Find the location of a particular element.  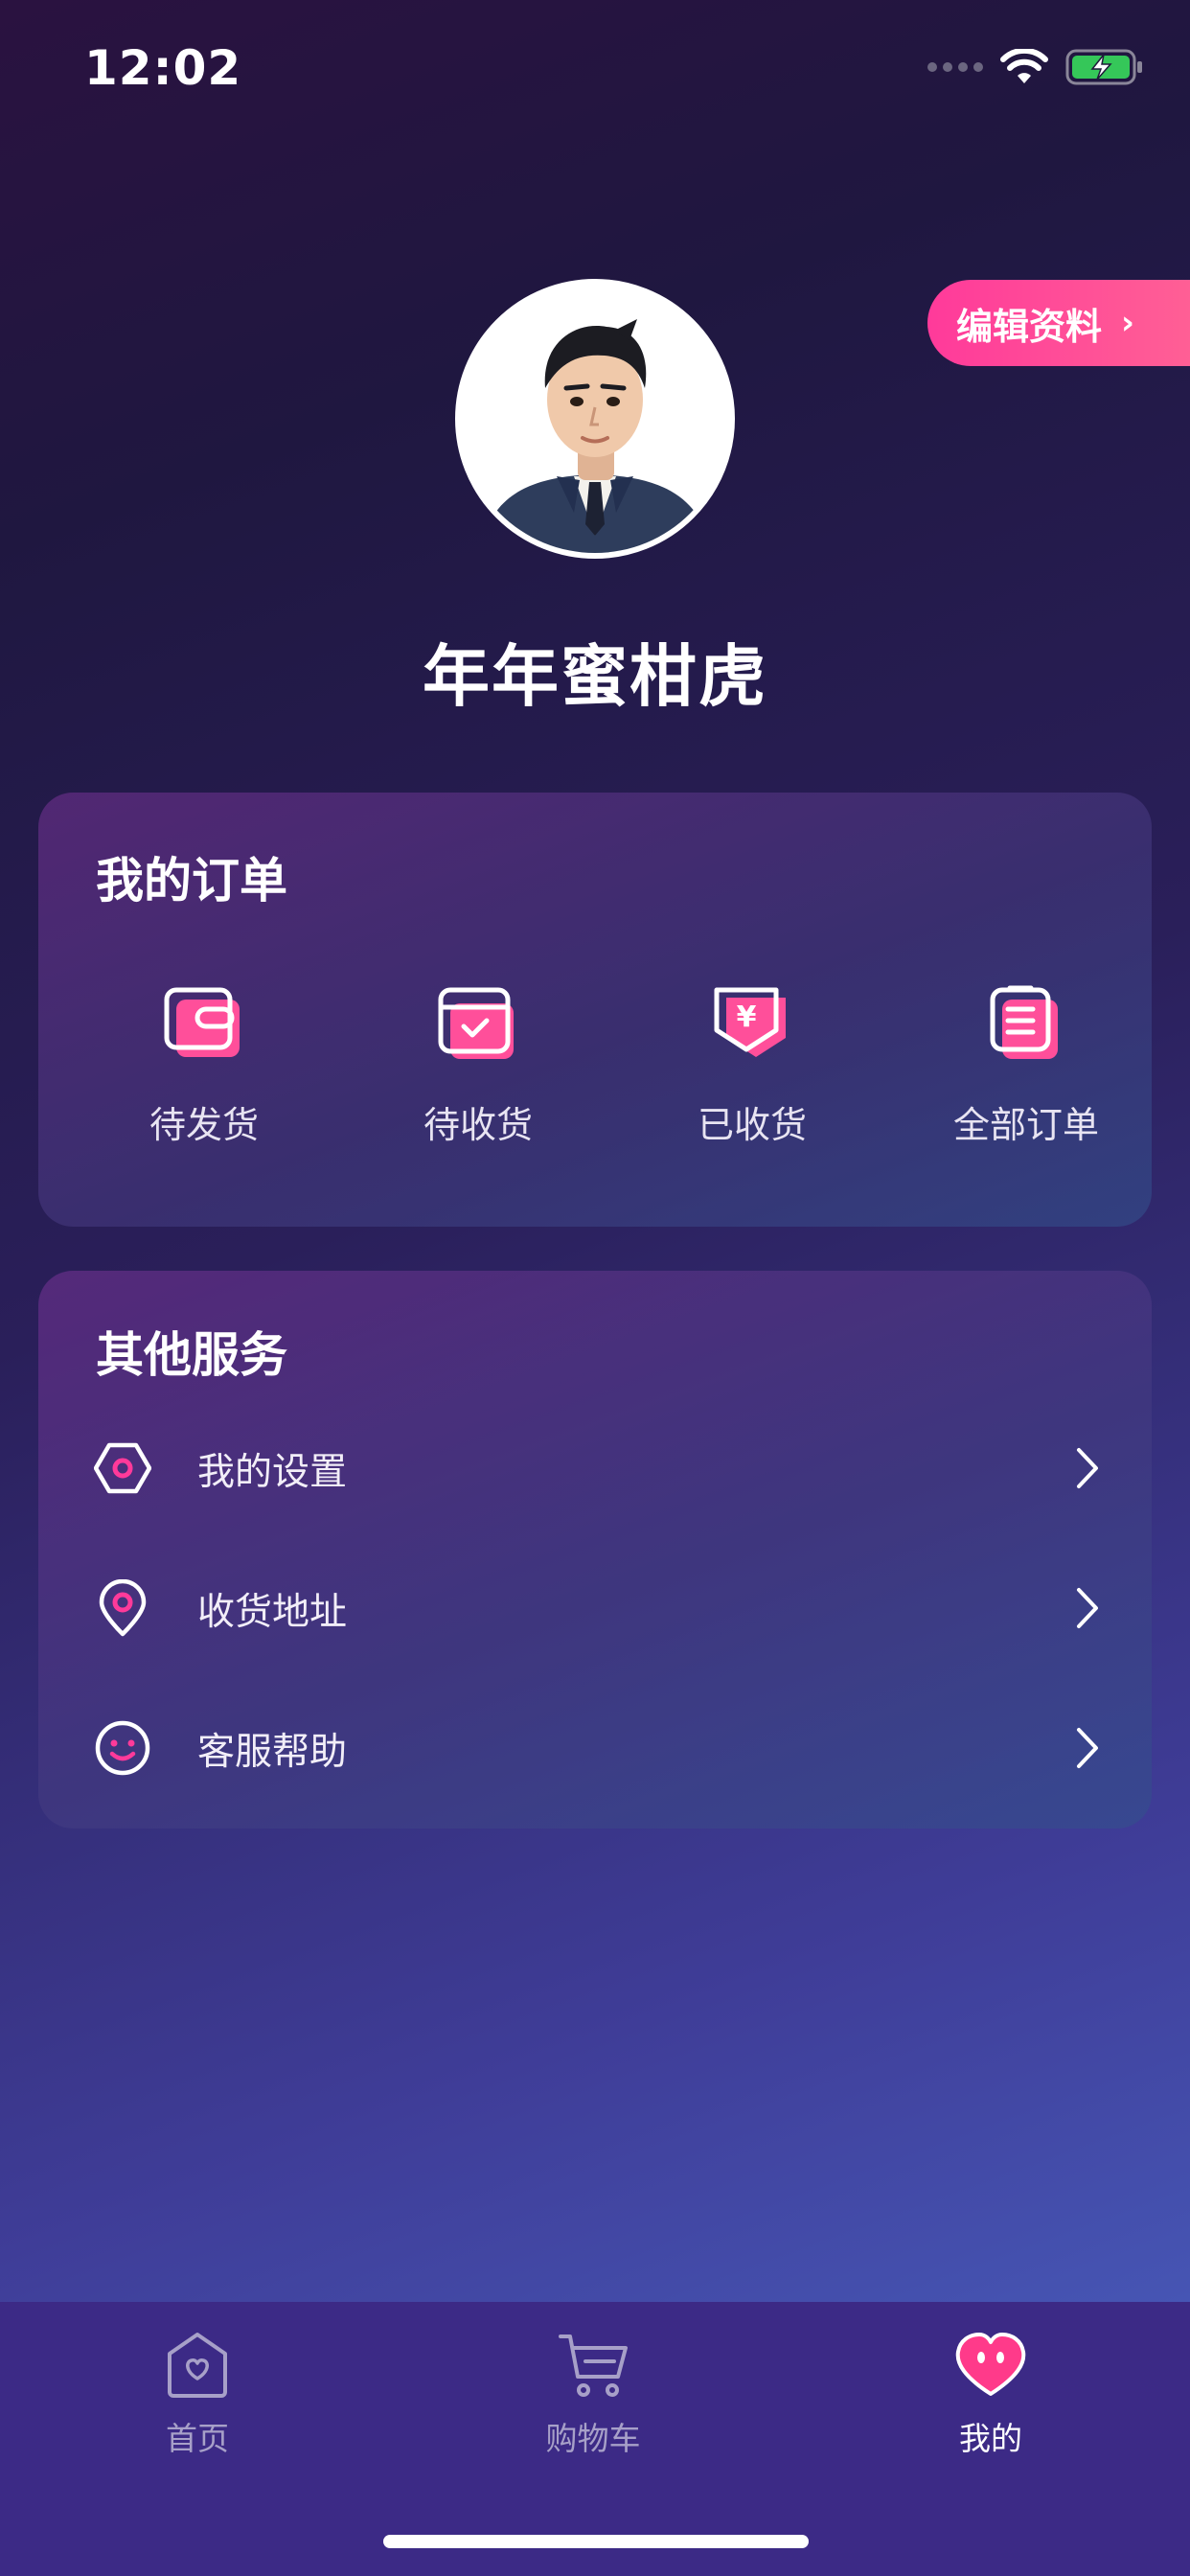

order-pending-receipt: 待收货 is located at coordinates (478, 1080).